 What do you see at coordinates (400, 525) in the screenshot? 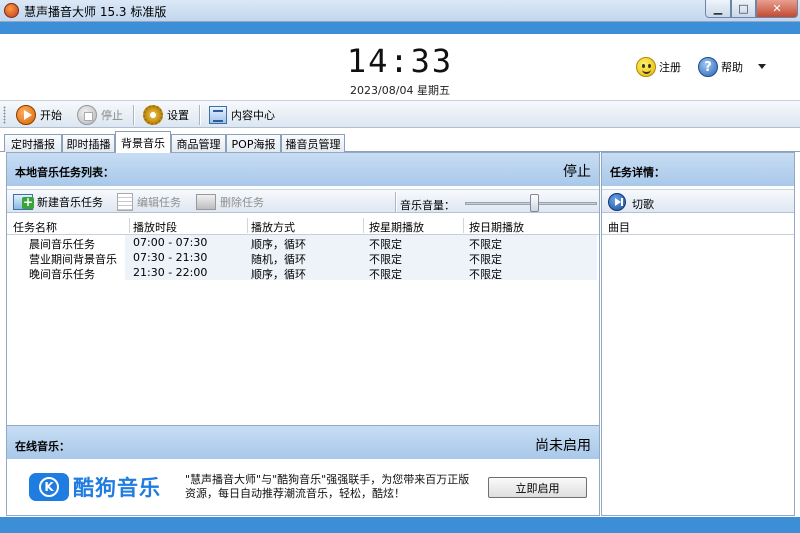
I see `status-strip` at bounding box center [400, 525].